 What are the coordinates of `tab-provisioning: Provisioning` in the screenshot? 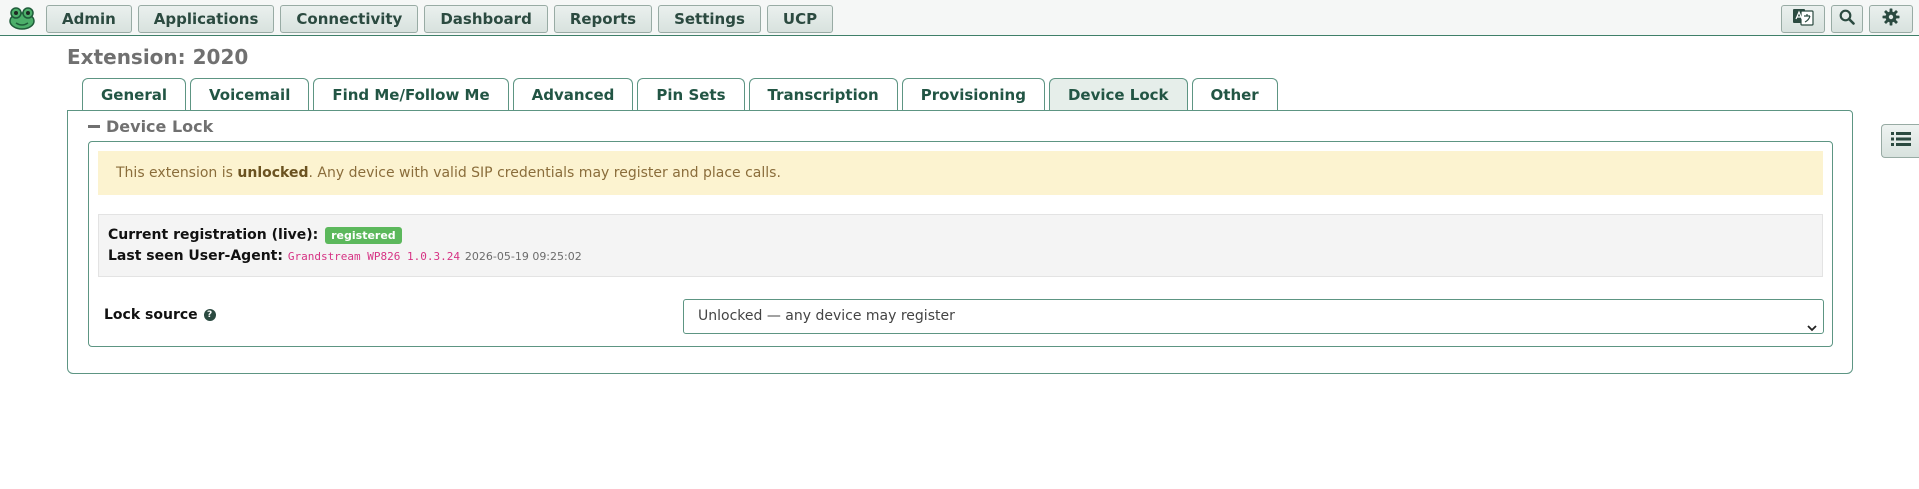 It's located at (973, 94).